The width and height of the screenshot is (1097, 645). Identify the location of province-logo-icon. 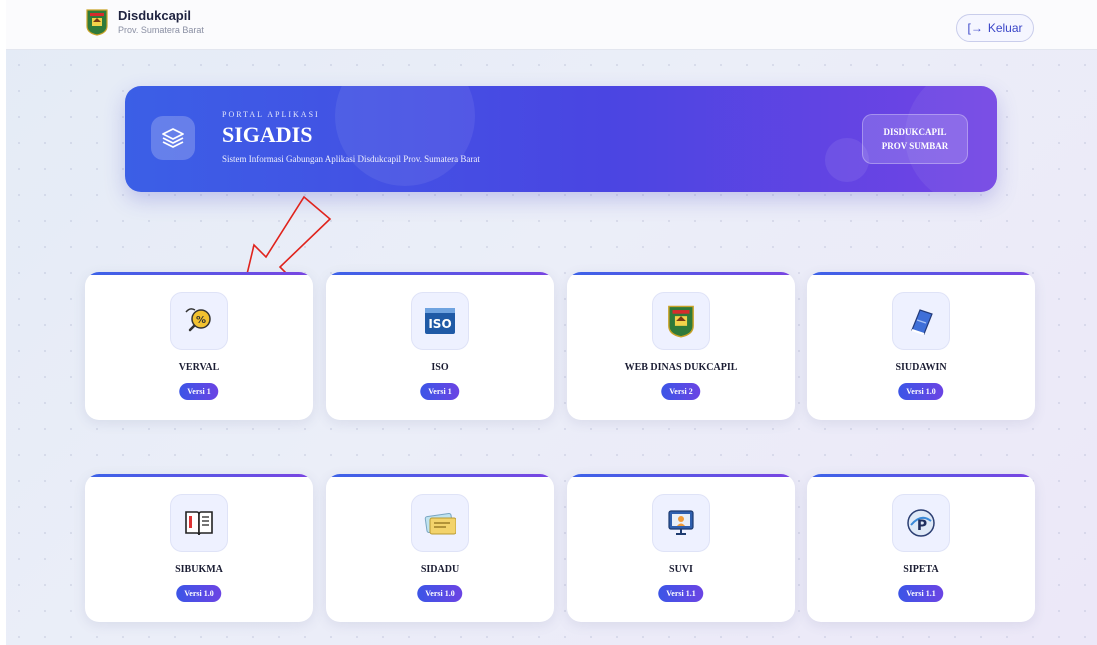
(97, 22).